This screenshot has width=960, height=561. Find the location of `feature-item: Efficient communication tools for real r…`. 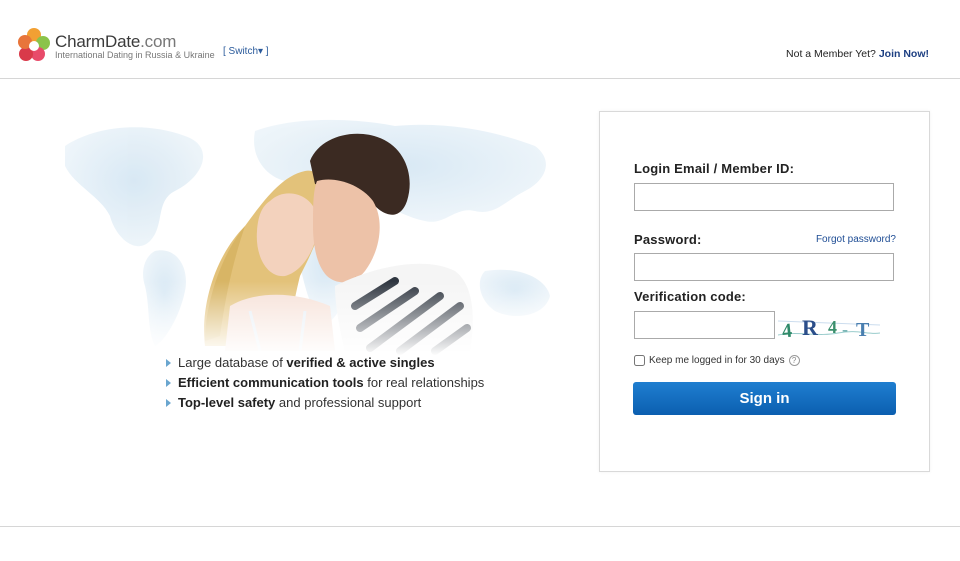

feature-item: Efficient communication tools for real r… is located at coordinates (324, 383).